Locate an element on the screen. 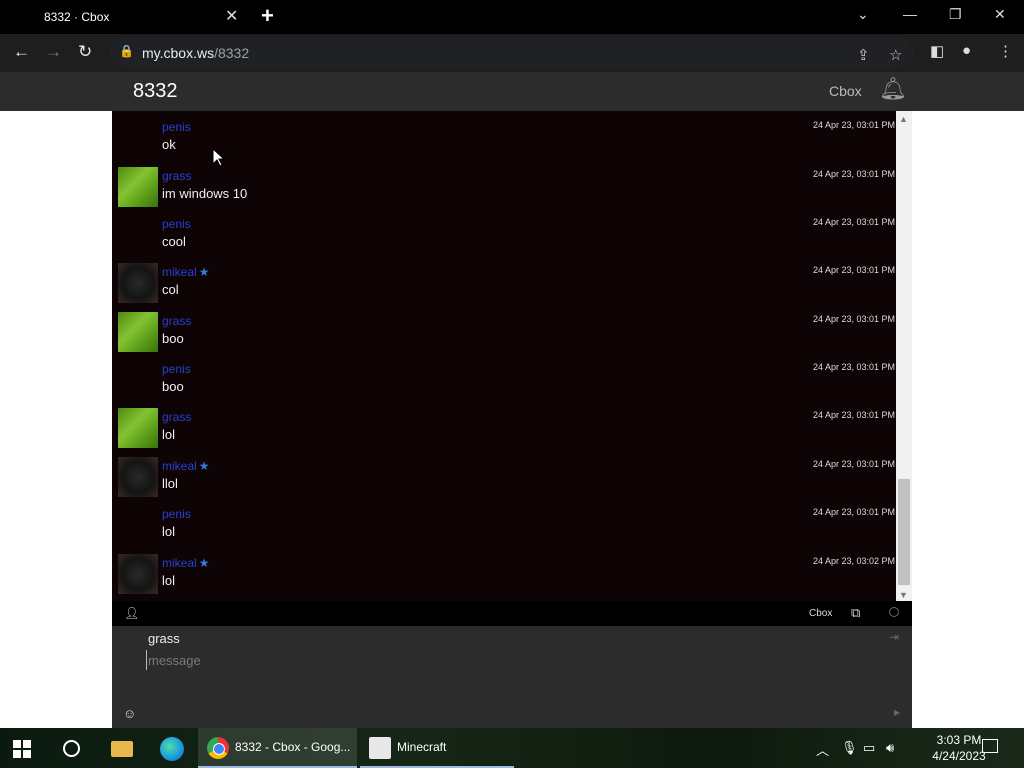  message-row: grass boo 24 Apr 23, 03:01 PM is located at coordinates (503, 334).